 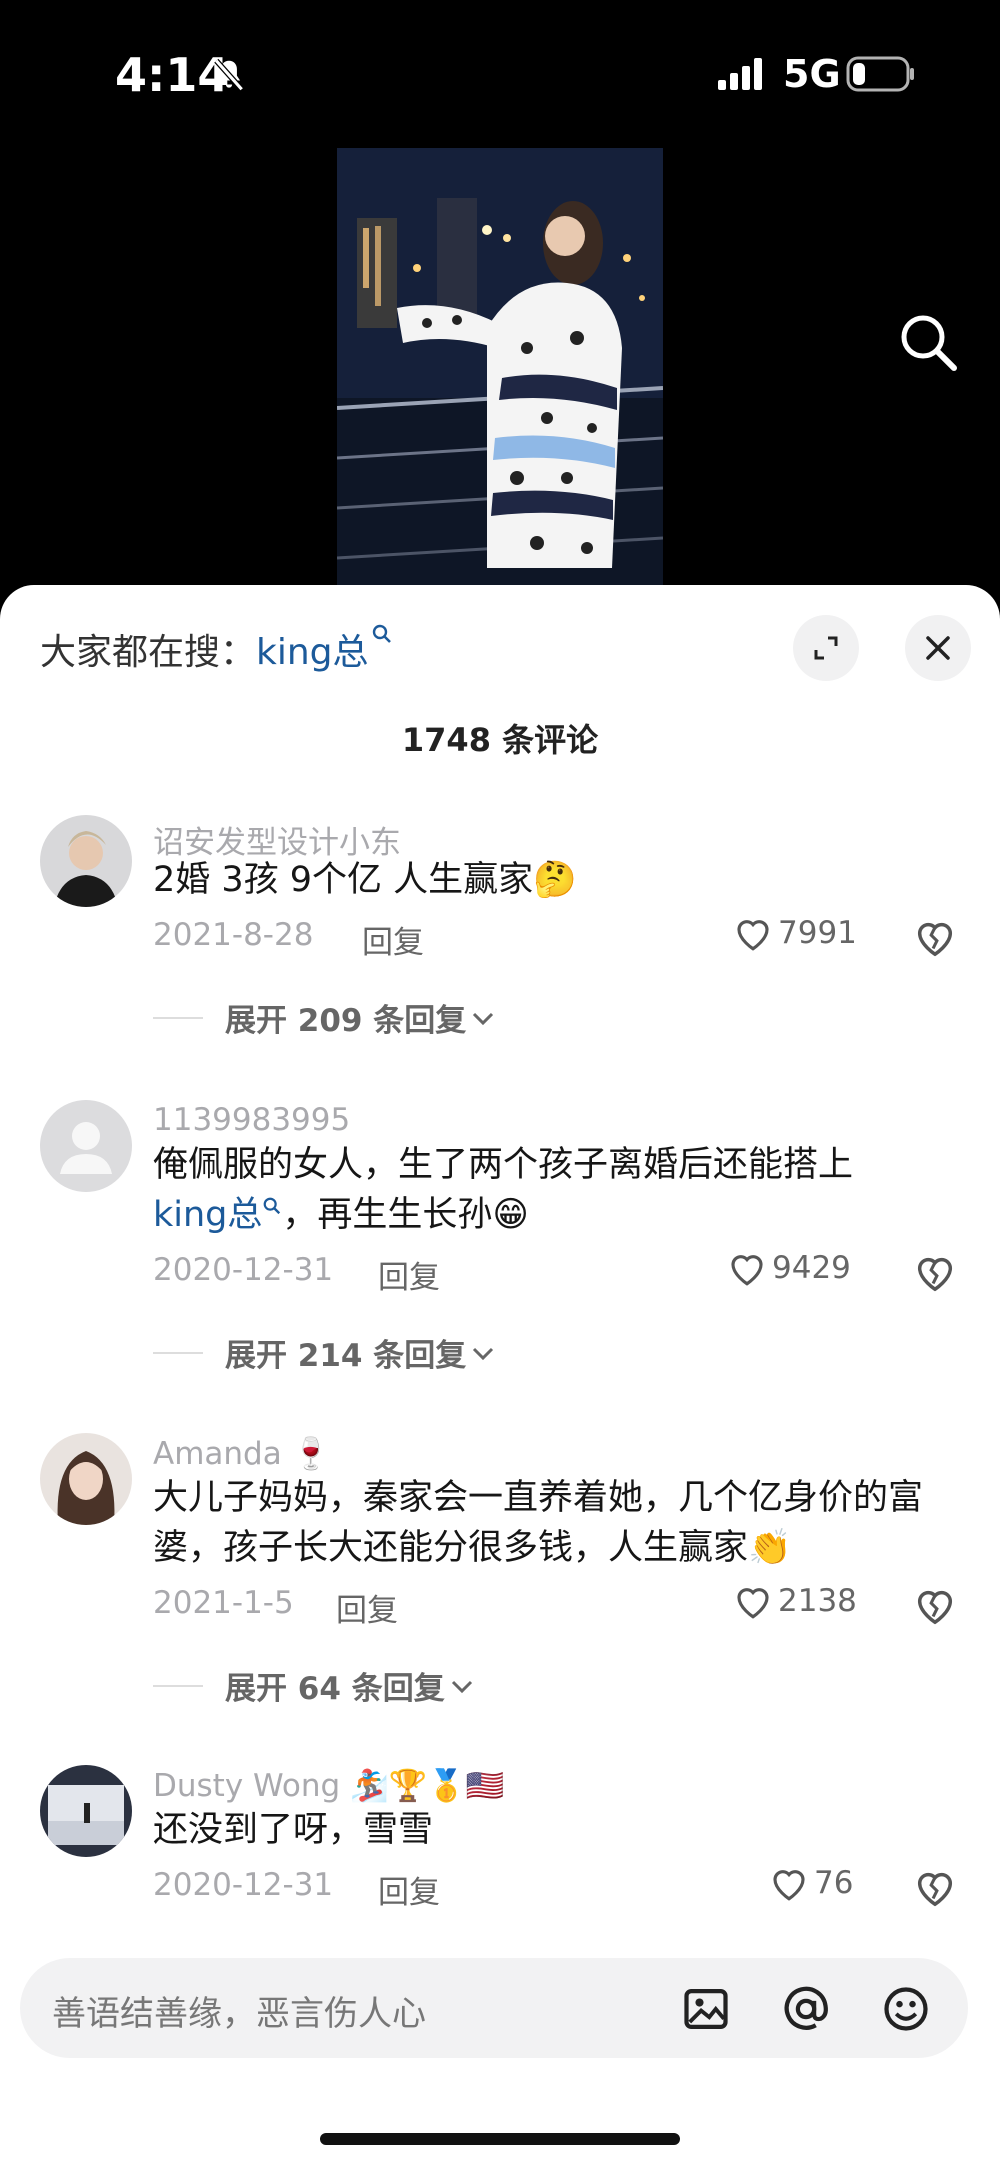 What do you see at coordinates (806, 2009) in the screenshot?
I see `mention-icon` at bounding box center [806, 2009].